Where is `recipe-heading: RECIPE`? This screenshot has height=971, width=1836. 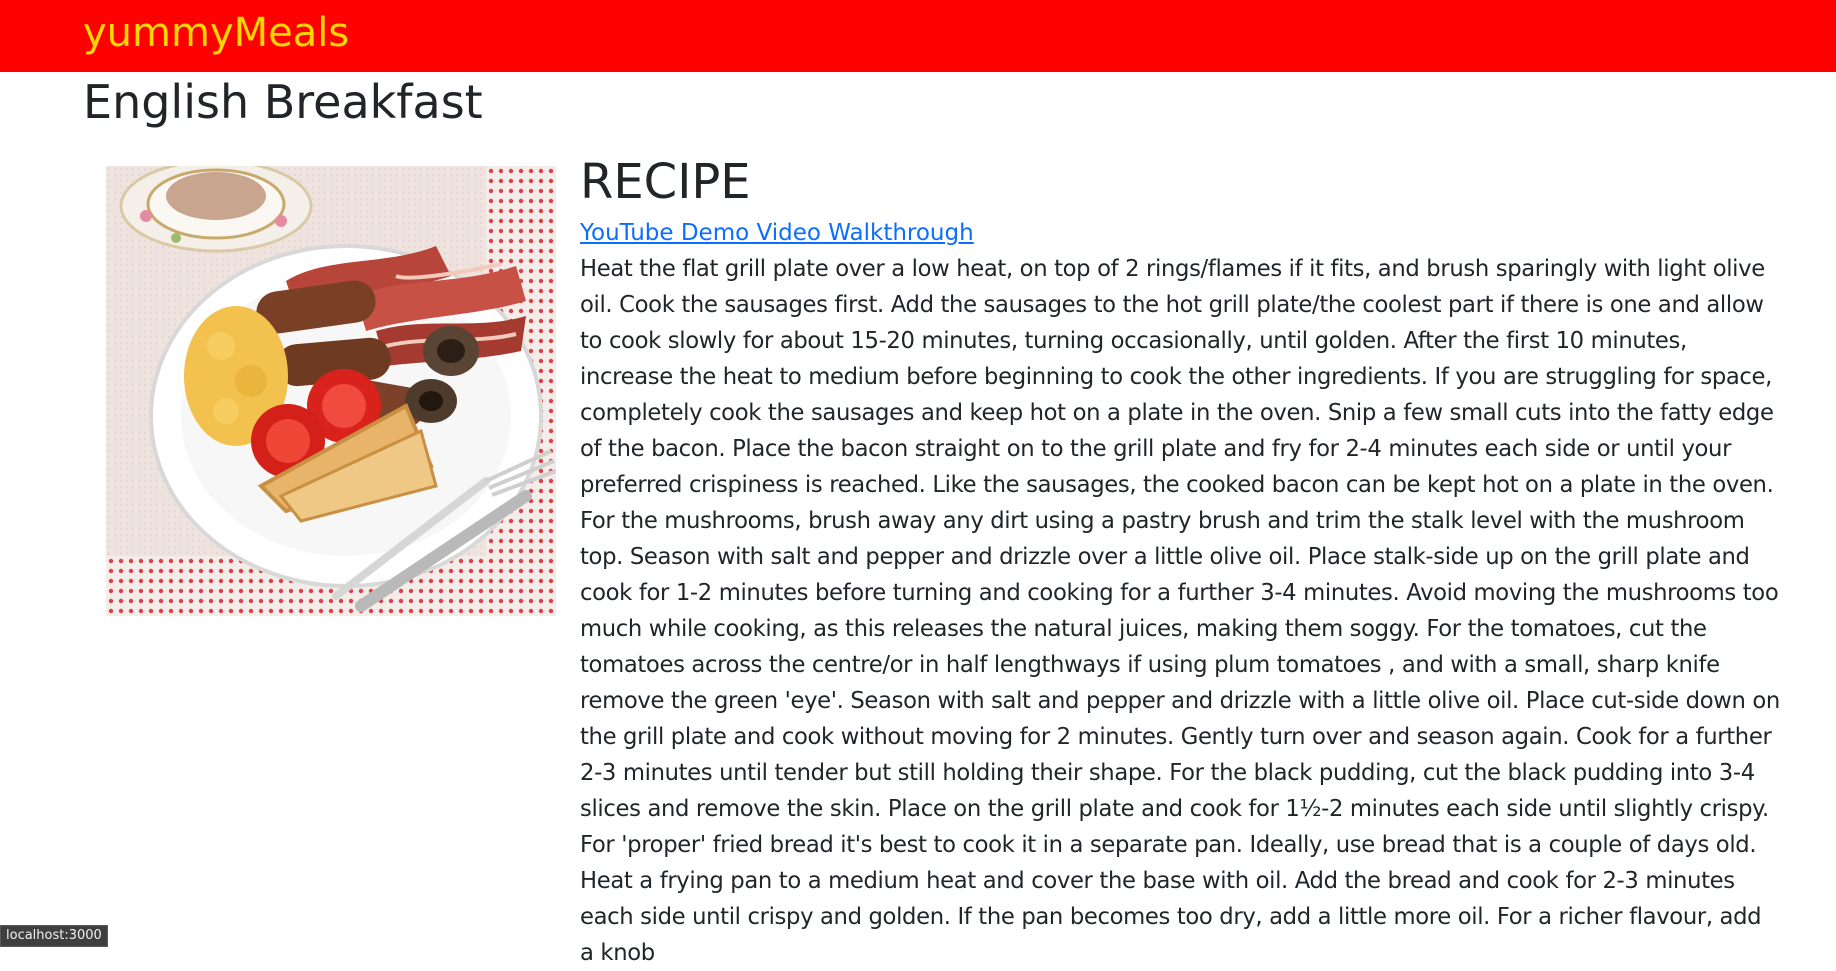 recipe-heading: RECIPE is located at coordinates (1180, 182).